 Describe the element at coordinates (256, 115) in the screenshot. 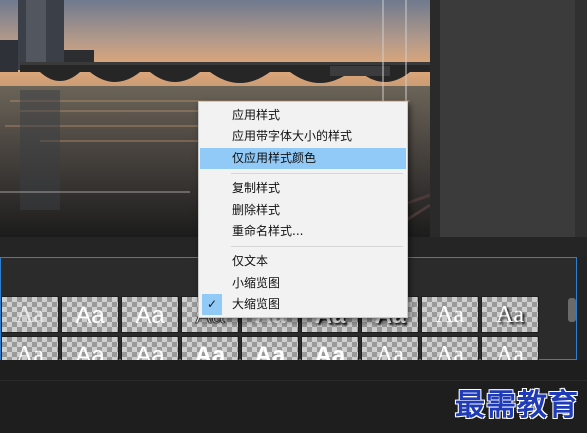

I see `menu-item-label: 应用样式` at that location.